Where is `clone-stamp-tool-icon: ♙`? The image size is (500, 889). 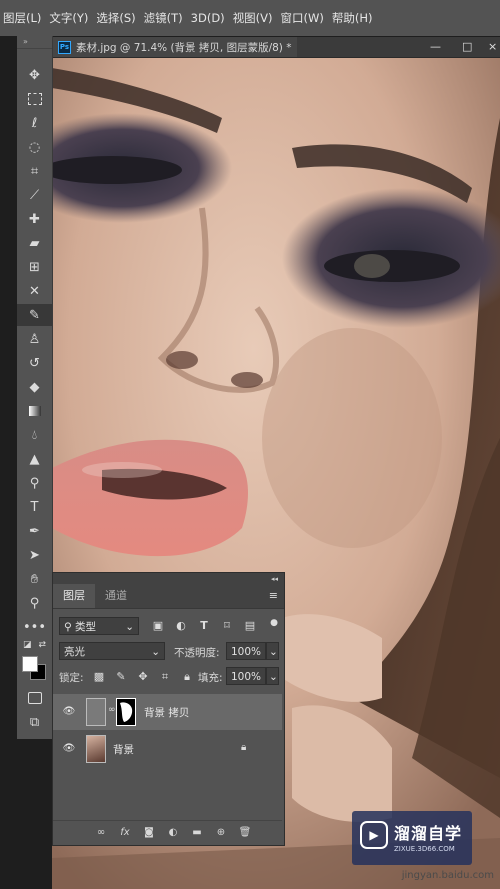
clone-stamp-tool-icon: ♙ is located at coordinates (34, 339).